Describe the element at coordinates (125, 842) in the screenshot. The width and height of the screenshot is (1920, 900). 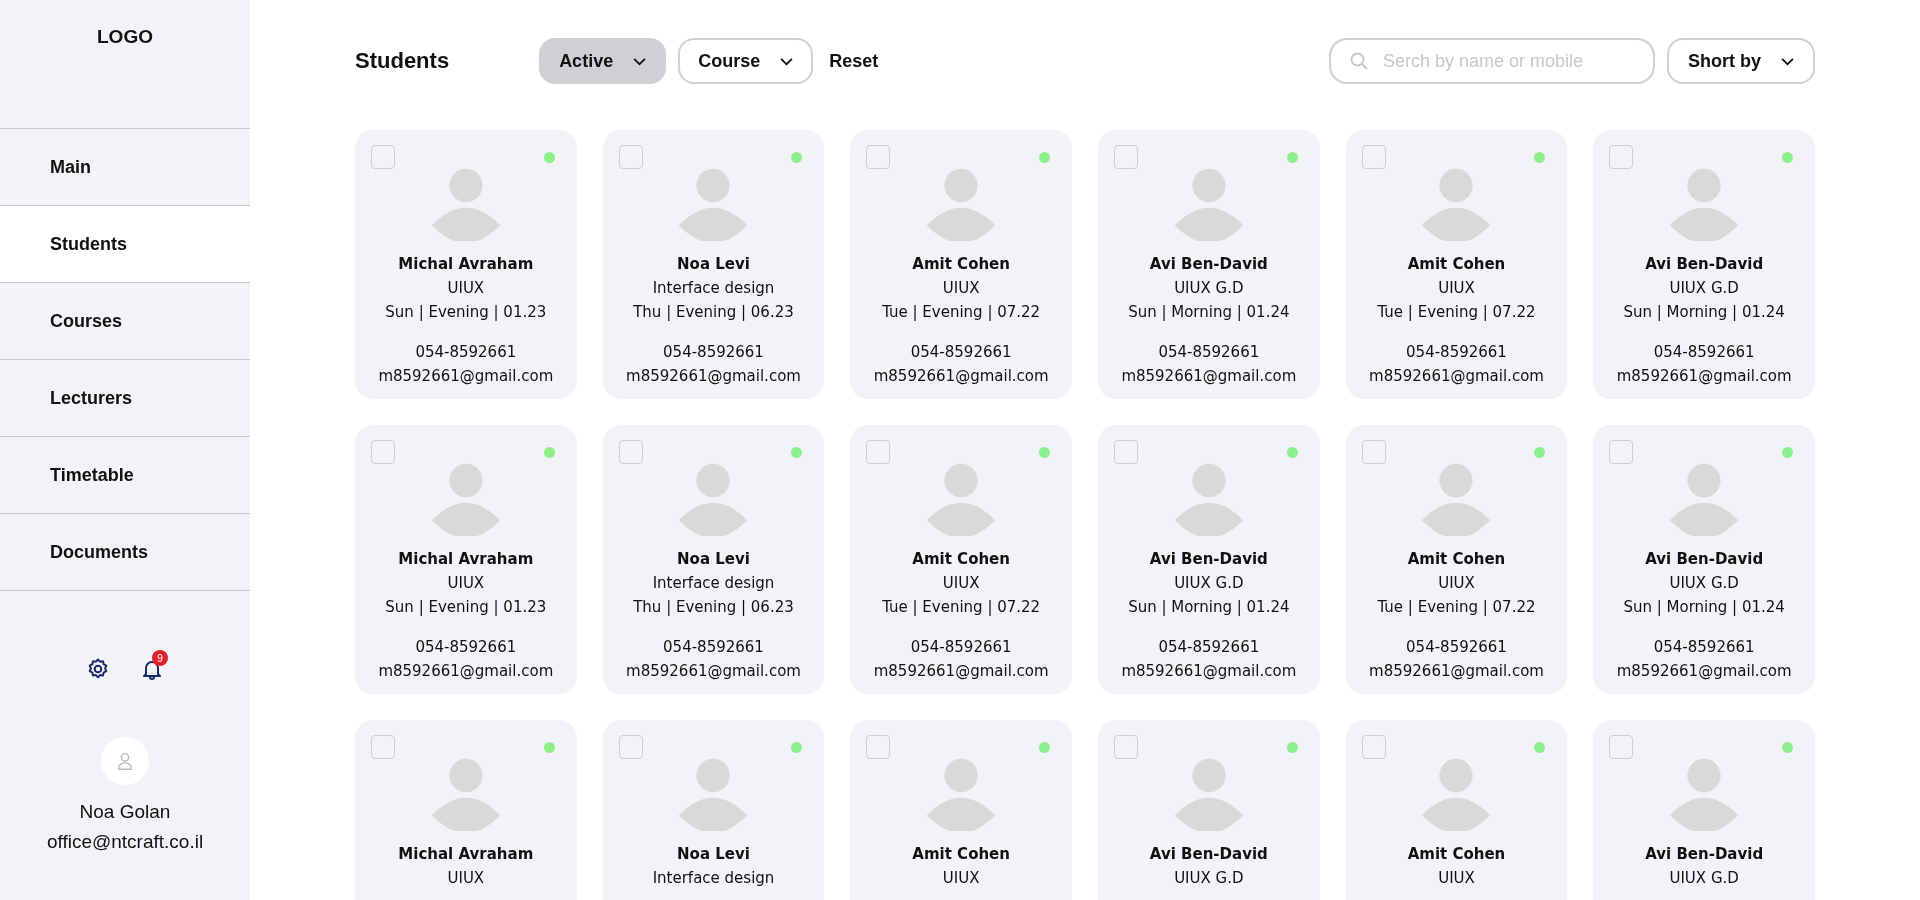
I see `user-email: office@ntcraft.co.il` at that location.